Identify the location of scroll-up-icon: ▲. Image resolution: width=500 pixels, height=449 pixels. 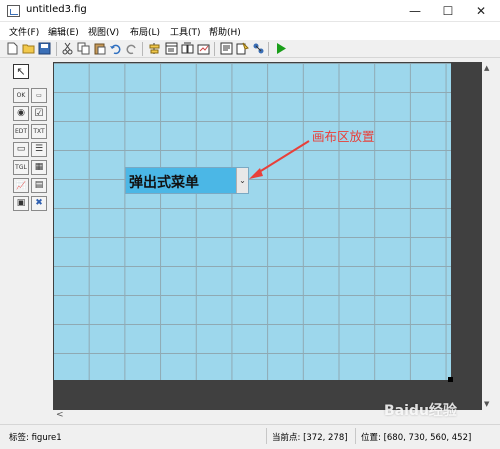
(486, 68).